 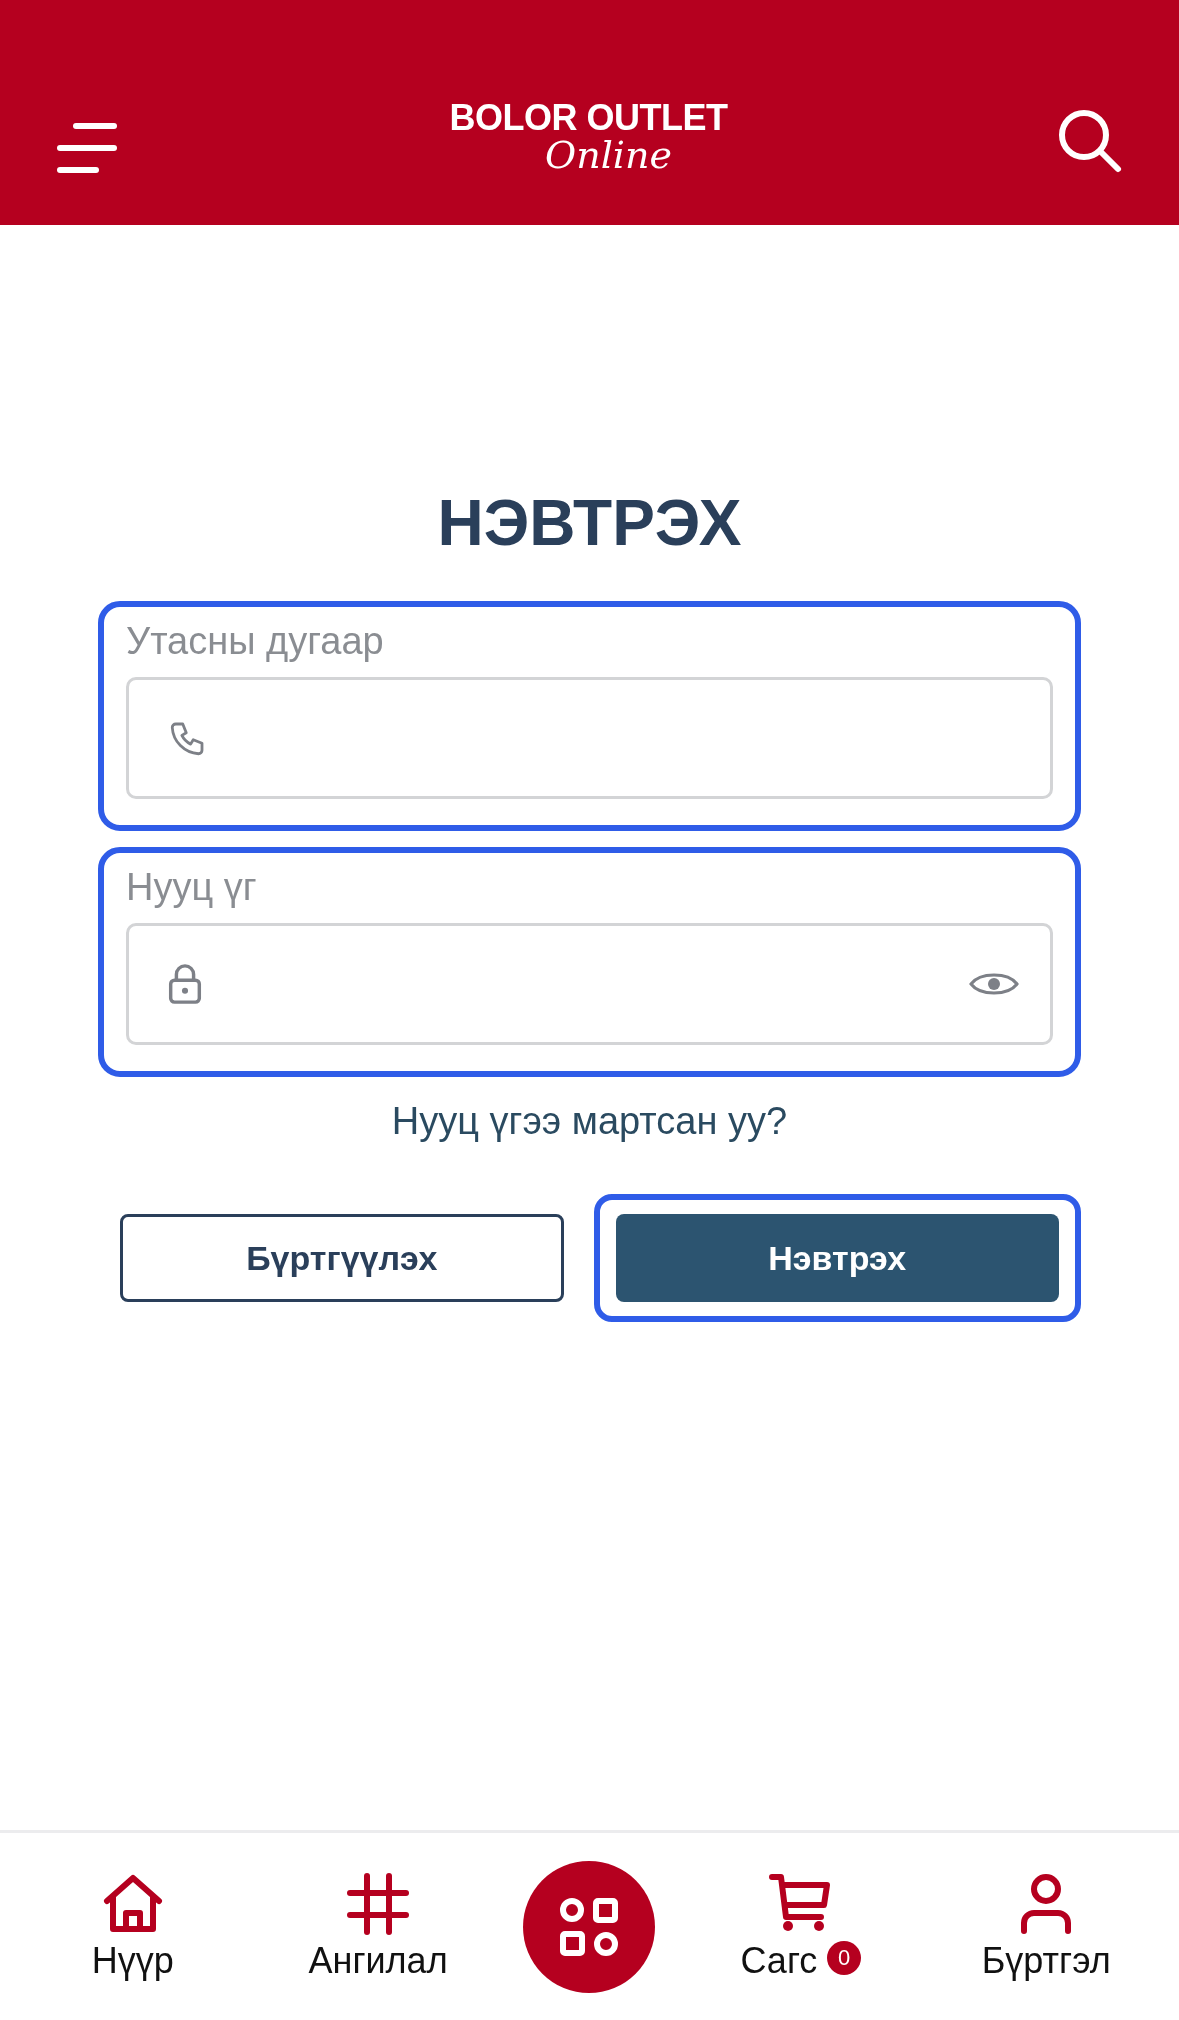 I want to click on menu-icon, so click(x=88, y=148).